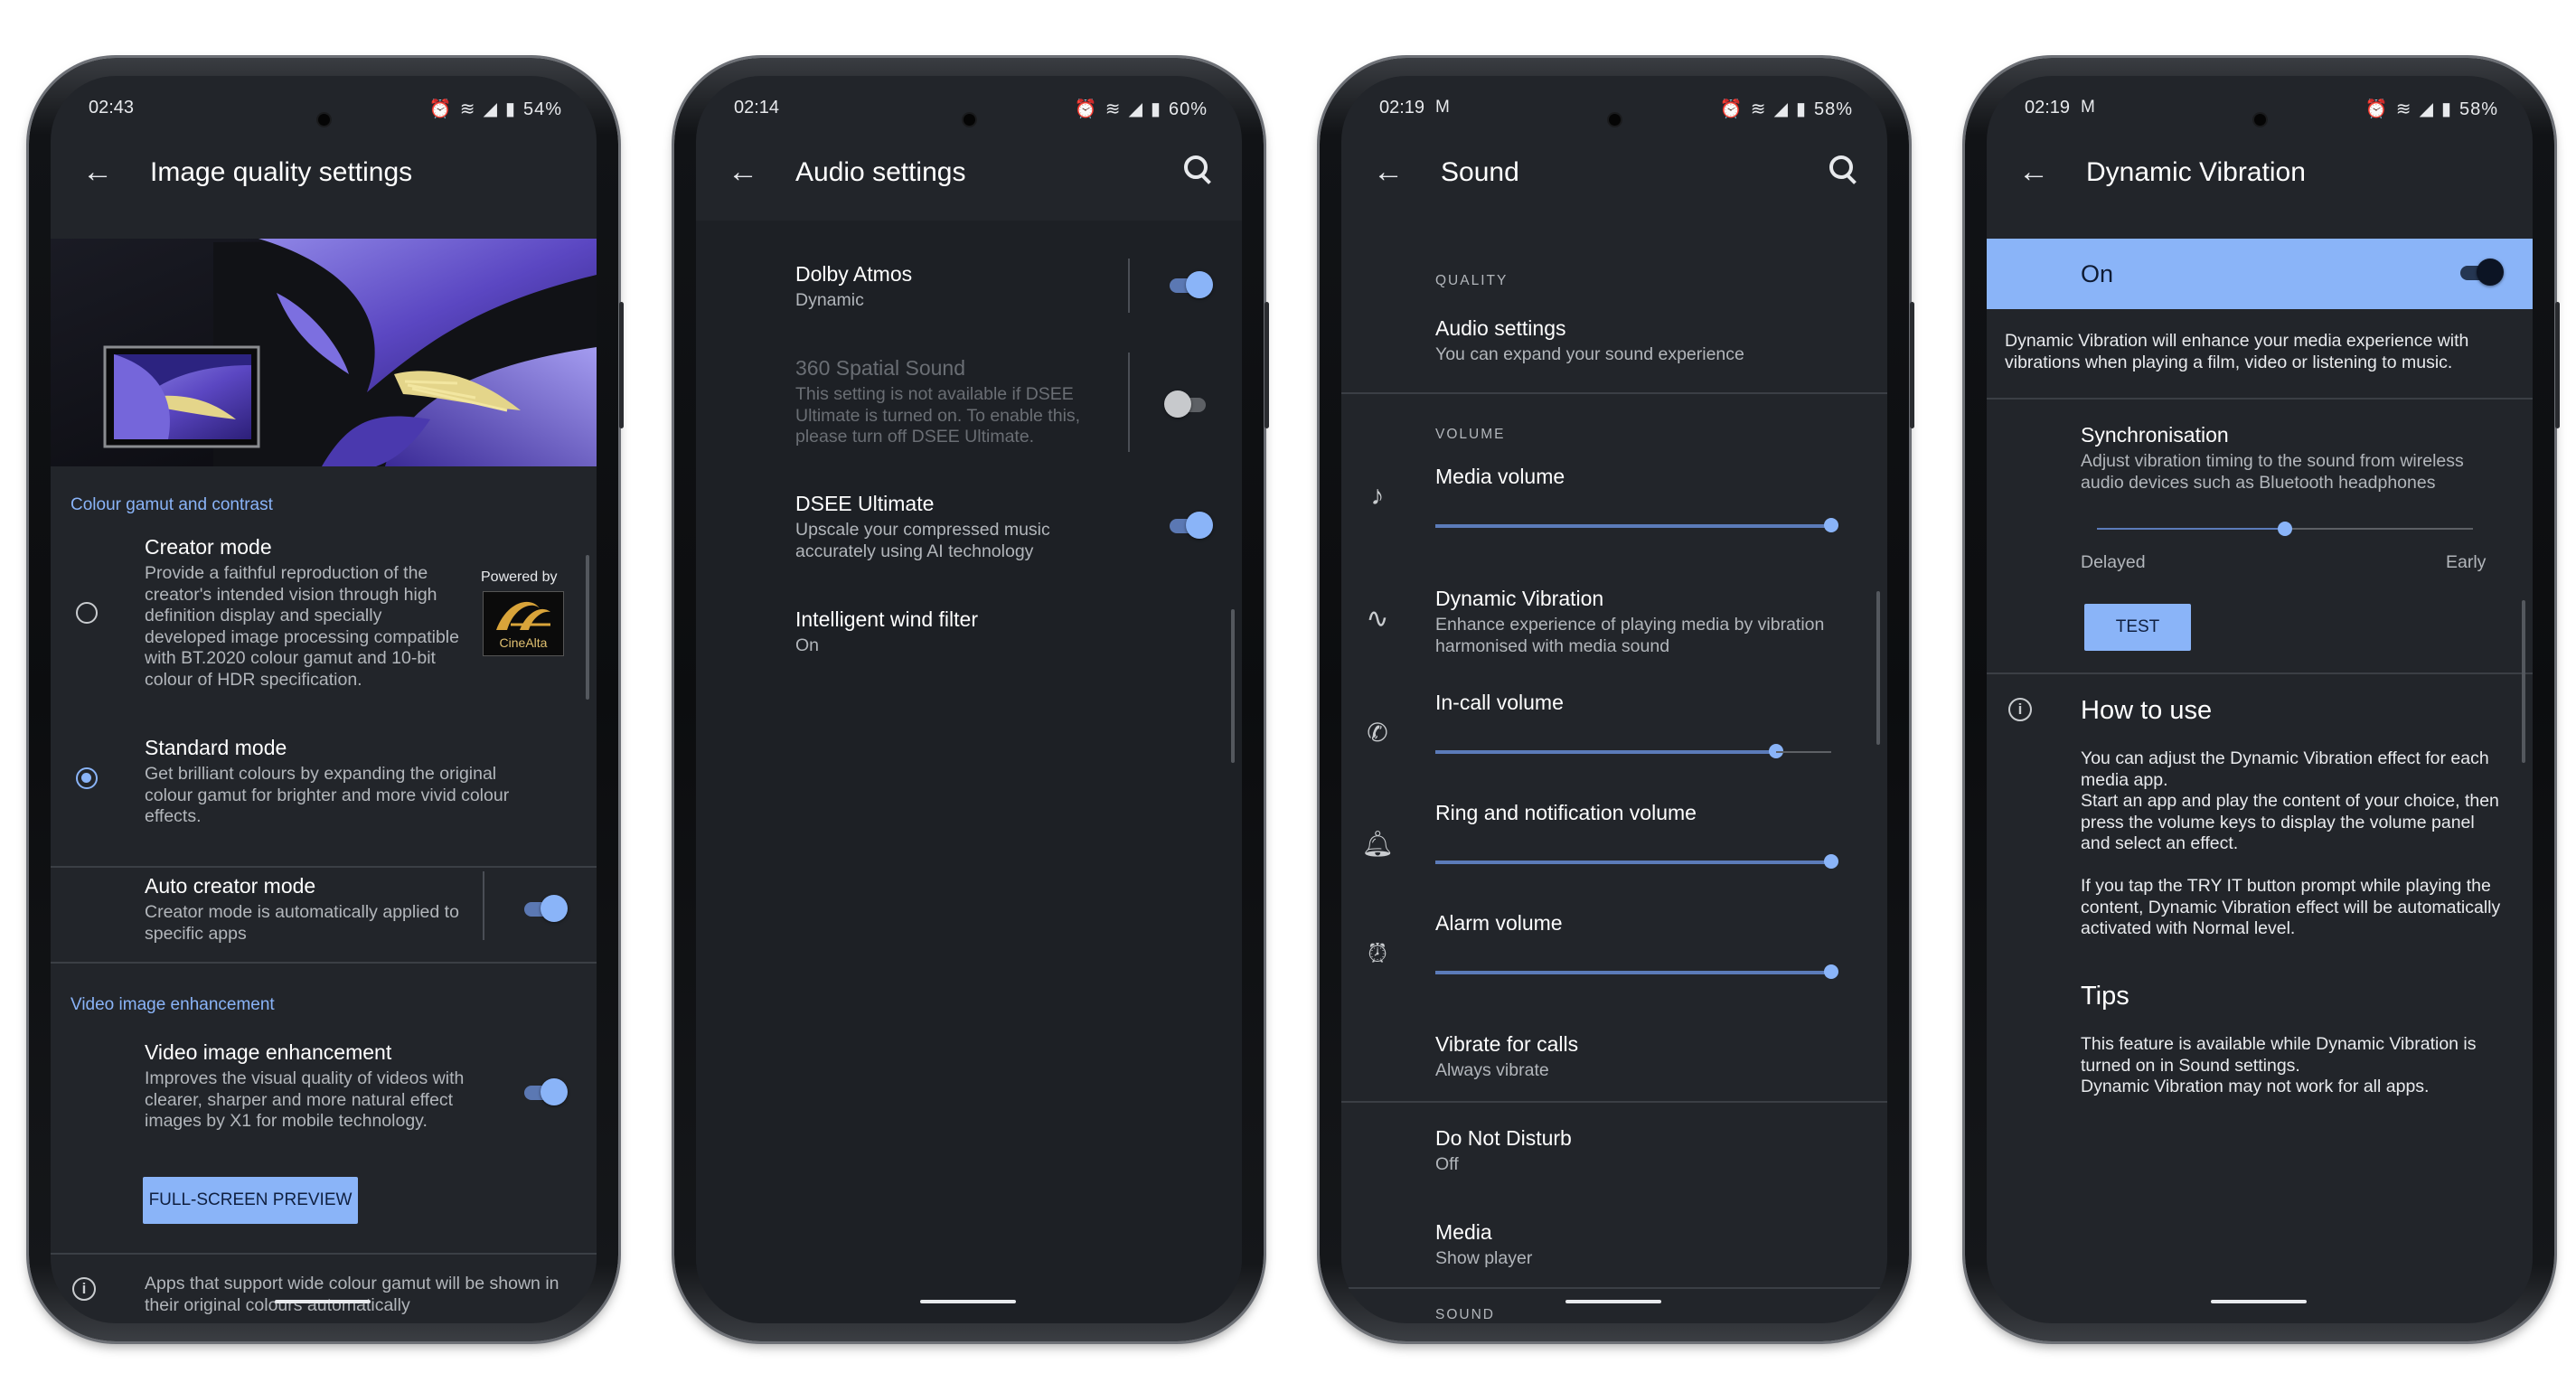  What do you see at coordinates (1187, 405) in the screenshot?
I see `spatial-sound-toggle` at bounding box center [1187, 405].